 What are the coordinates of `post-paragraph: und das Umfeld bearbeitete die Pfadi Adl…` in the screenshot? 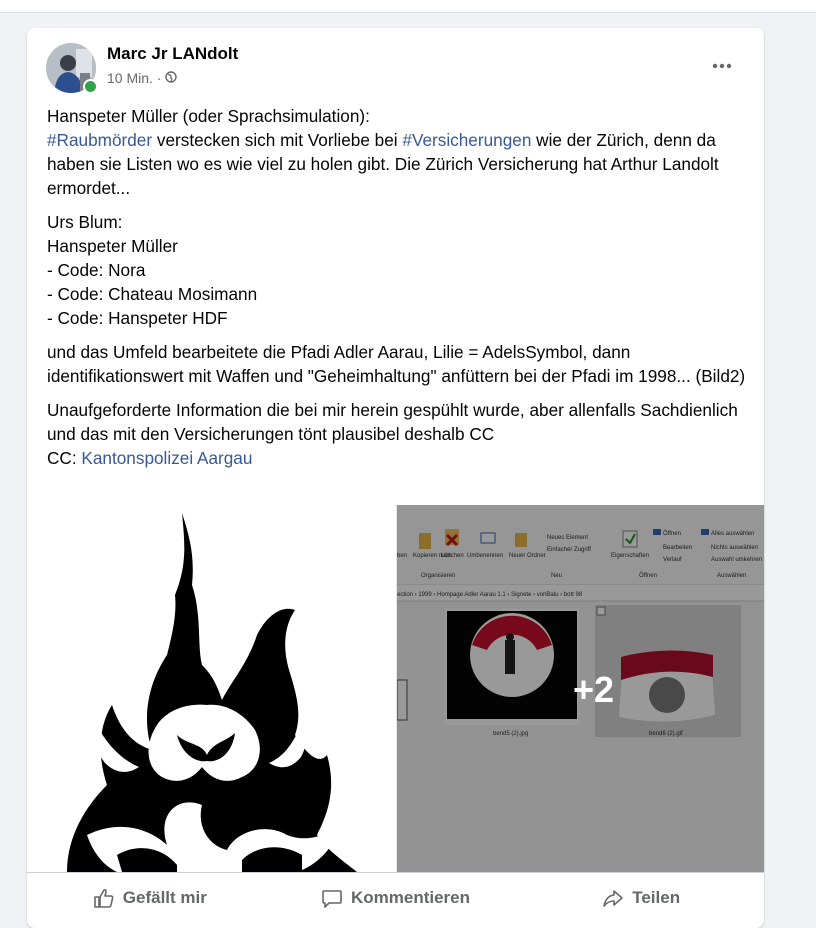 It's located at (399, 364).